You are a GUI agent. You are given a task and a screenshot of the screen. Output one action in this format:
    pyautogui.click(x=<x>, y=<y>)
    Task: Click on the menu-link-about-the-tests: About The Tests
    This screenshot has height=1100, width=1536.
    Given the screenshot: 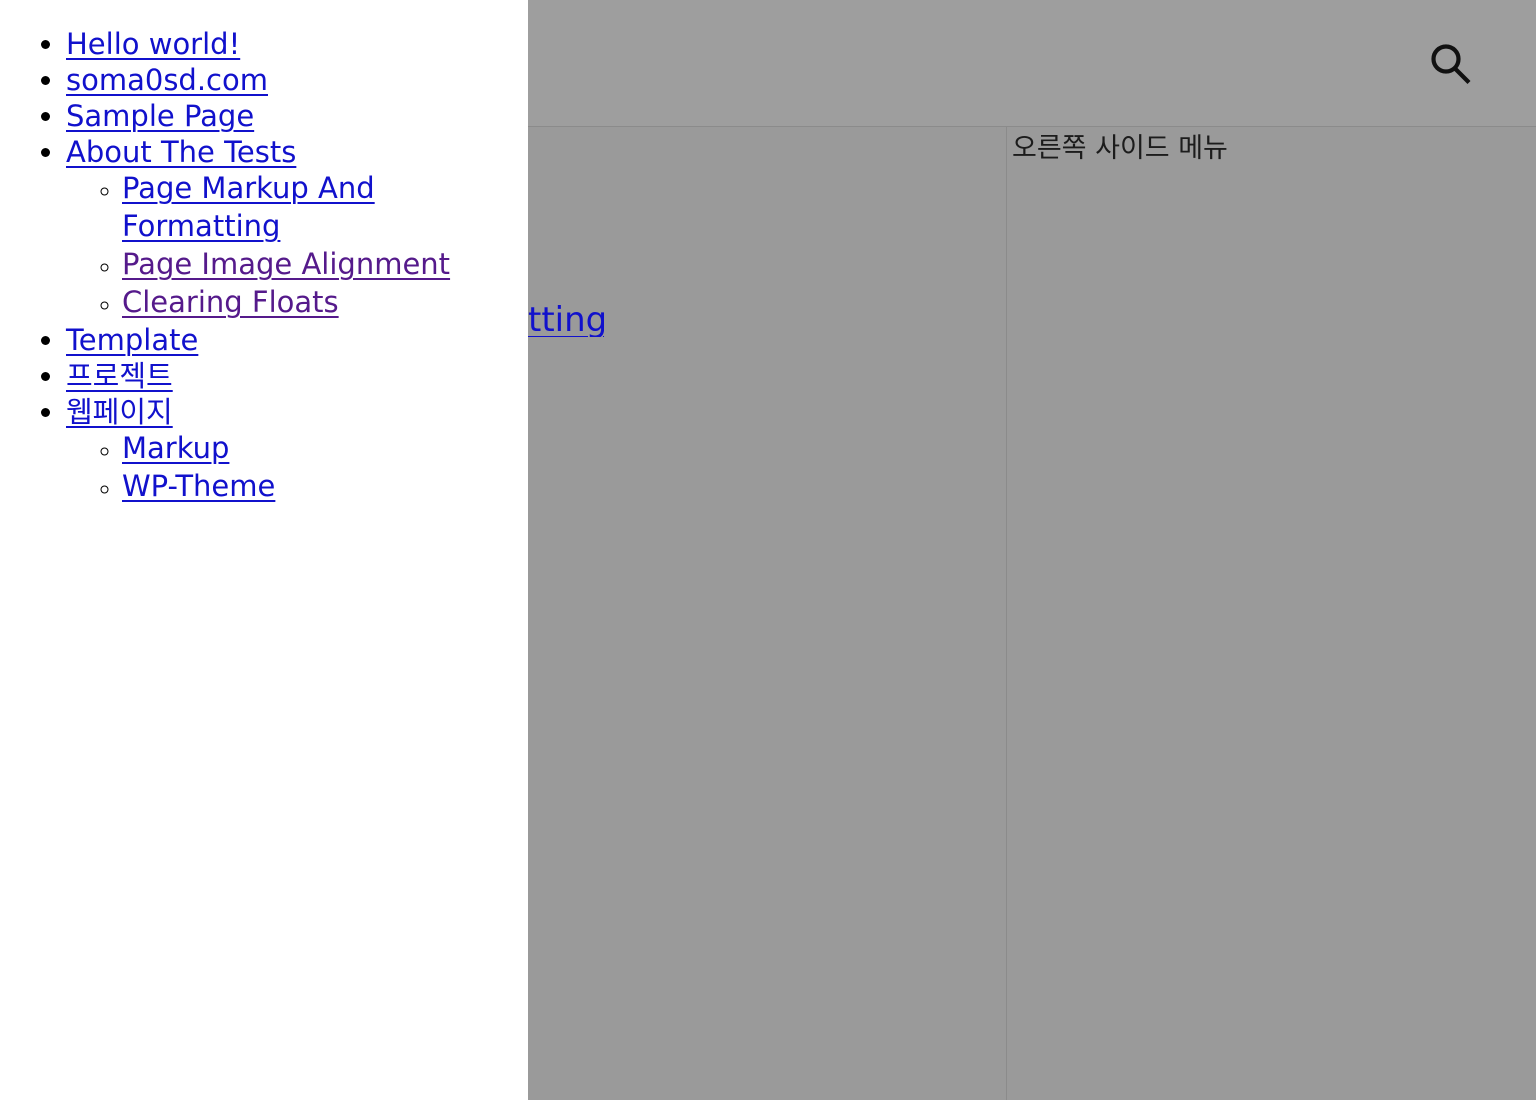 What is the action you would take?
    pyautogui.click(x=181, y=152)
    